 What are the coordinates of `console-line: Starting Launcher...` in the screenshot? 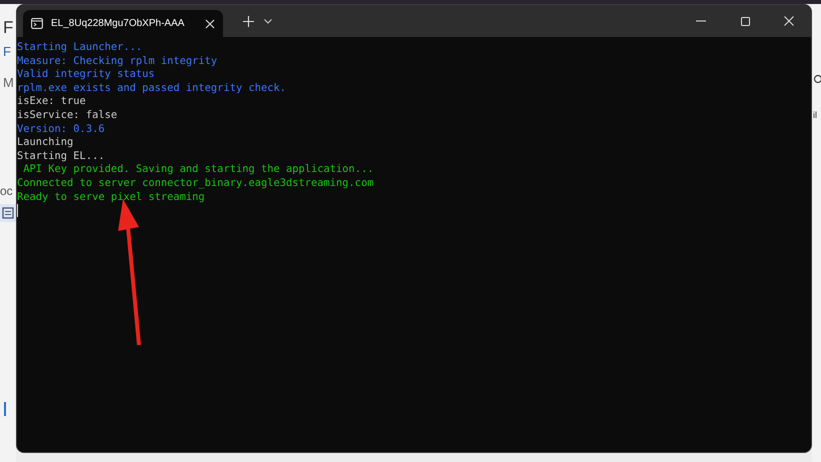 It's located at (80, 48).